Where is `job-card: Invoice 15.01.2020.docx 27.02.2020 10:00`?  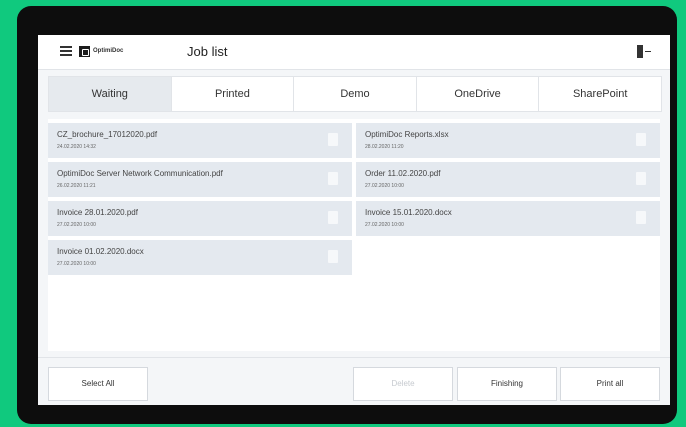
job-card: Invoice 15.01.2020.docx 27.02.2020 10:00 is located at coordinates (508, 218).